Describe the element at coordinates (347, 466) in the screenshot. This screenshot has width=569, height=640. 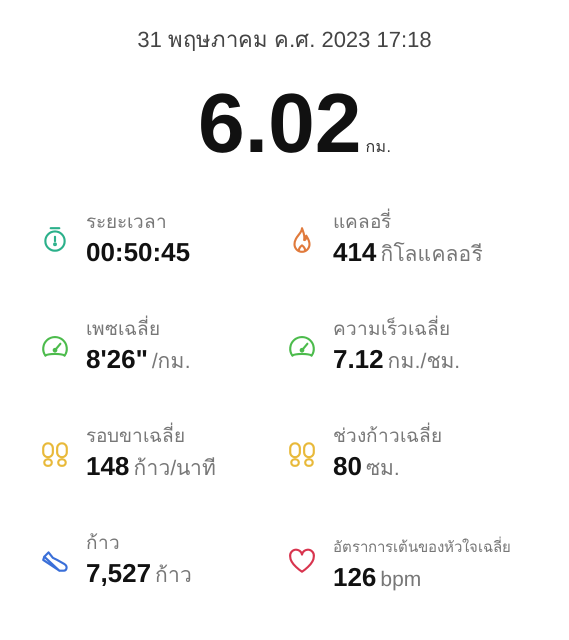
I see `stat-value: 80` at that location.